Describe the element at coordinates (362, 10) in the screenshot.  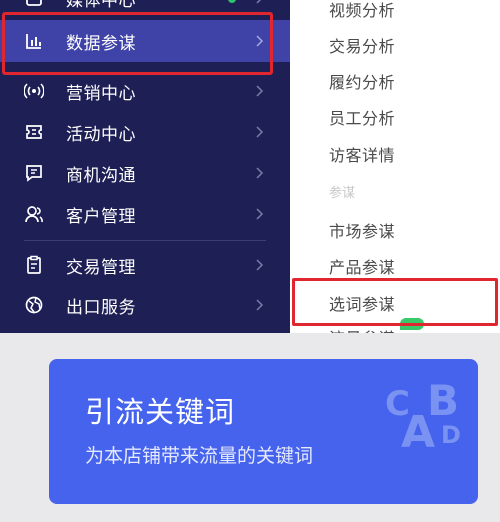
I see `submenu-item-video-analysis: 视频分析` at that location.